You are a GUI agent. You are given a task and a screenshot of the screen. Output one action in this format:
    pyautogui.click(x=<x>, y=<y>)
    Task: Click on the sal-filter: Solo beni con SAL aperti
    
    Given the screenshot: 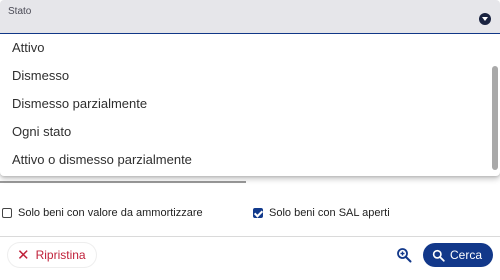 What is the action you would take?
    pyautogui.click(x=321, y=213)
    